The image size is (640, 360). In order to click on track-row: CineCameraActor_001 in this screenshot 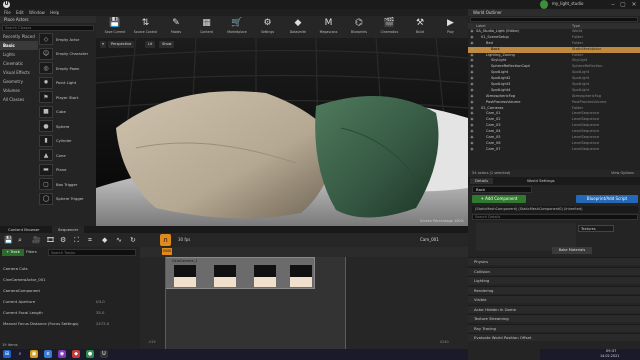, I will do `click(70, 279)`.